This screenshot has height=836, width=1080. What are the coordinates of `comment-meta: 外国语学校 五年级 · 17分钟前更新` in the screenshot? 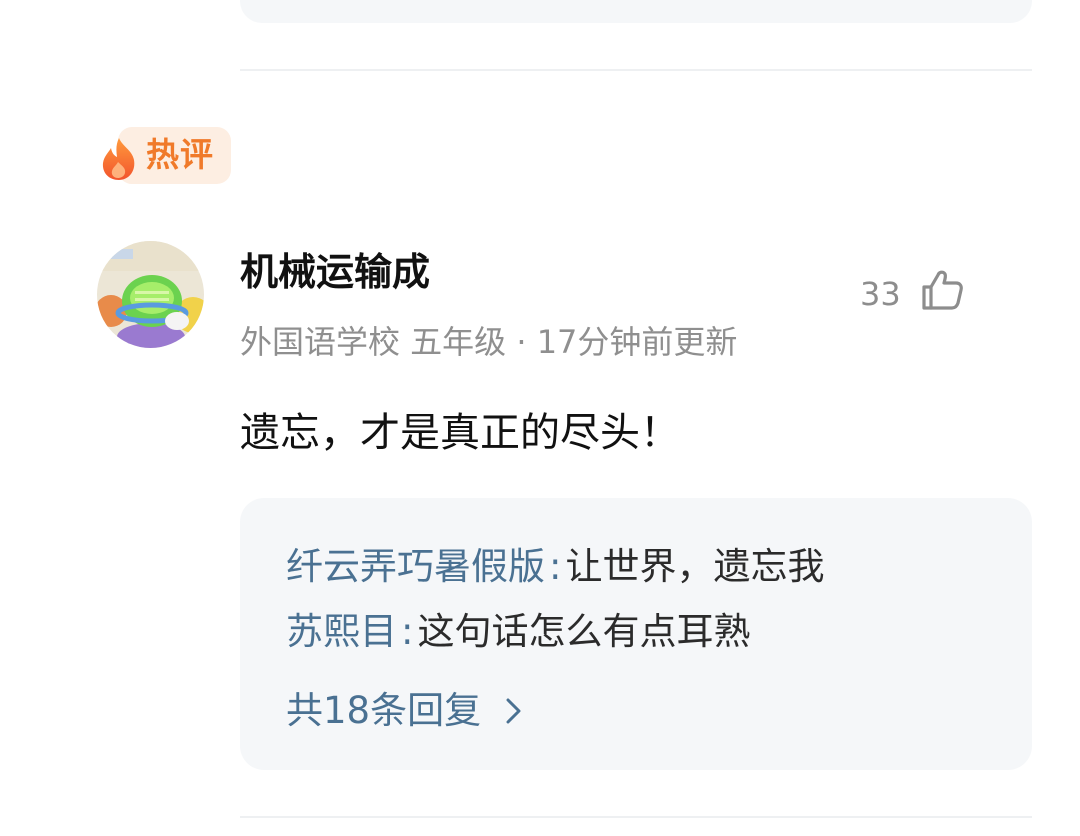 It's located at (489, 342).